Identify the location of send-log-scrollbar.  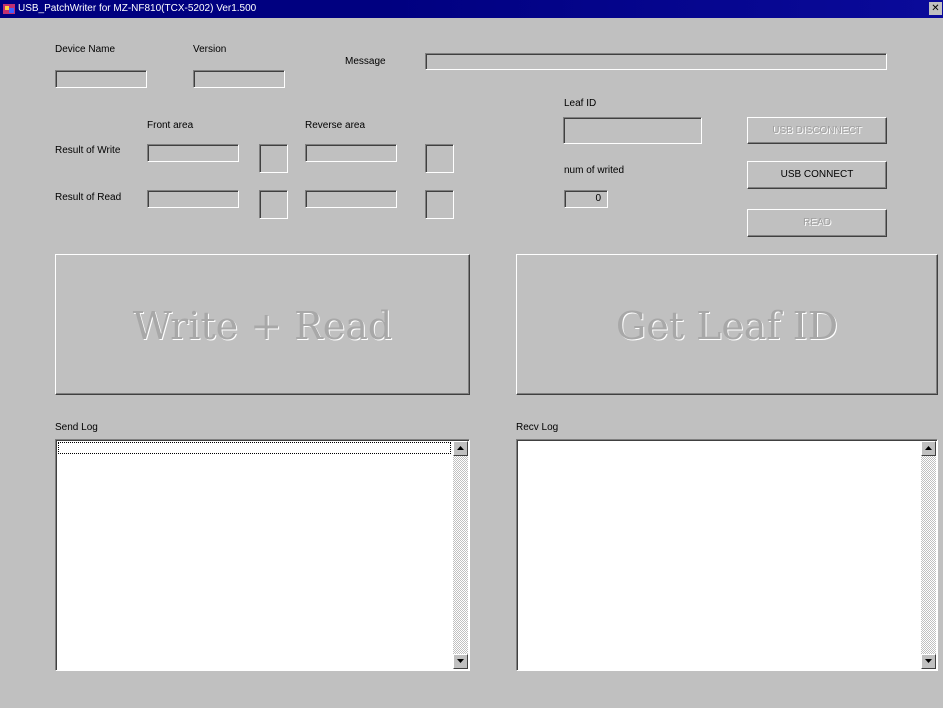
(460, 555).